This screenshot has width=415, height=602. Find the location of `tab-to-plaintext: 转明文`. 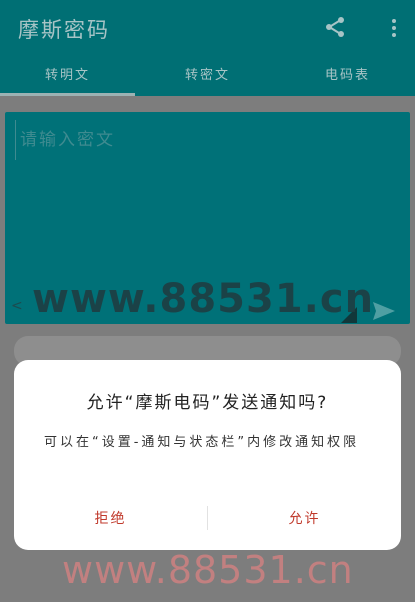

tab-to-plaintext: 转明文 is located at coordinates (67, 79).